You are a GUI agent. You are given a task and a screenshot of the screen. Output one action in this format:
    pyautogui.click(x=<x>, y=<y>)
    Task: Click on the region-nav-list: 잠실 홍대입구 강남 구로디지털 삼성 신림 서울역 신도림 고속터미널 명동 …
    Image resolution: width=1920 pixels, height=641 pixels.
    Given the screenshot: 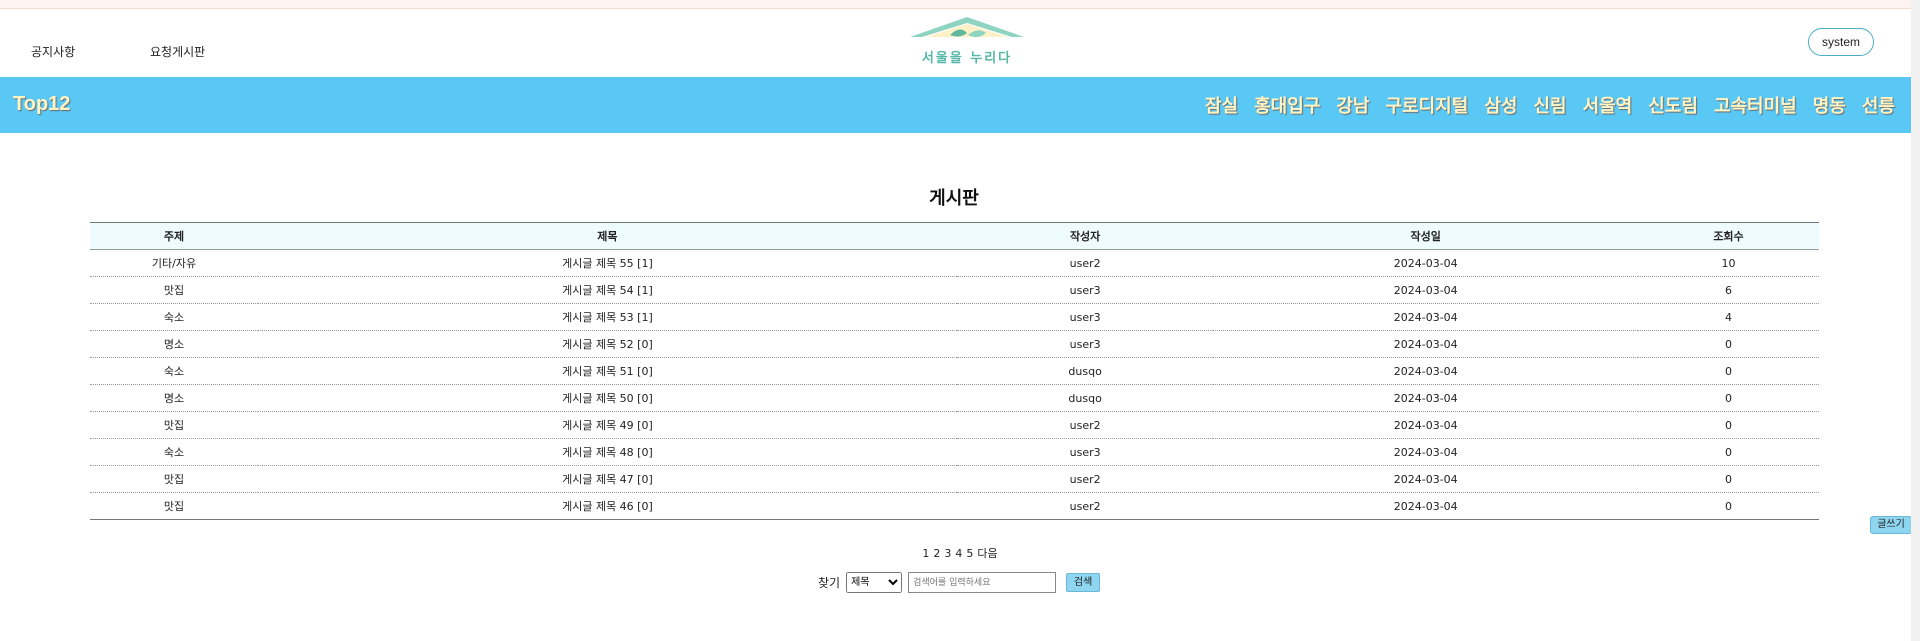 What is the action you would take?
    pyautogui.click(x=1550, y=105)
    